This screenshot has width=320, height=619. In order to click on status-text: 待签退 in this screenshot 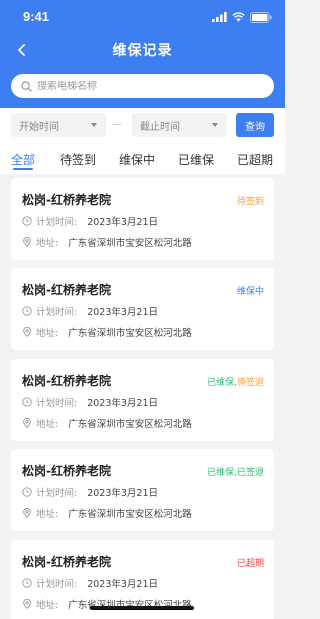, I will do `click(250, 383)`.